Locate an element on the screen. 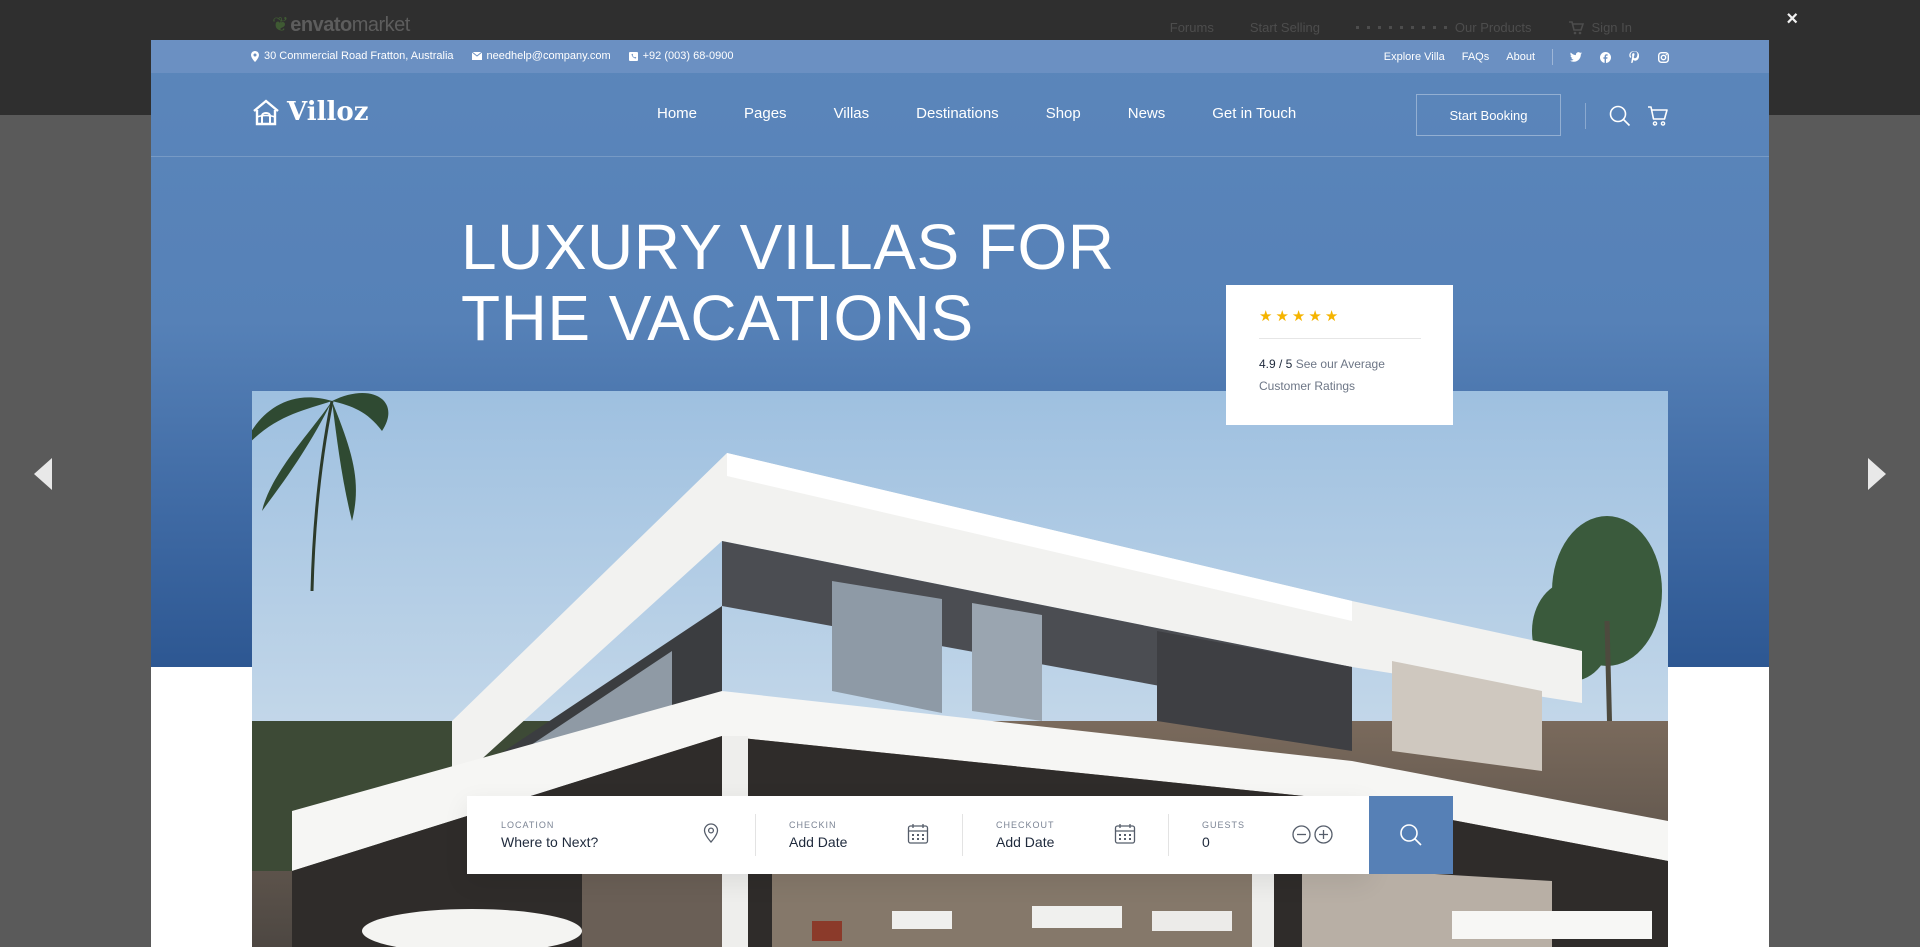 Image resolution: width=1920 pixels, height=947 pixels. nav-shop: Shop is located at coordinates (1063, 113).